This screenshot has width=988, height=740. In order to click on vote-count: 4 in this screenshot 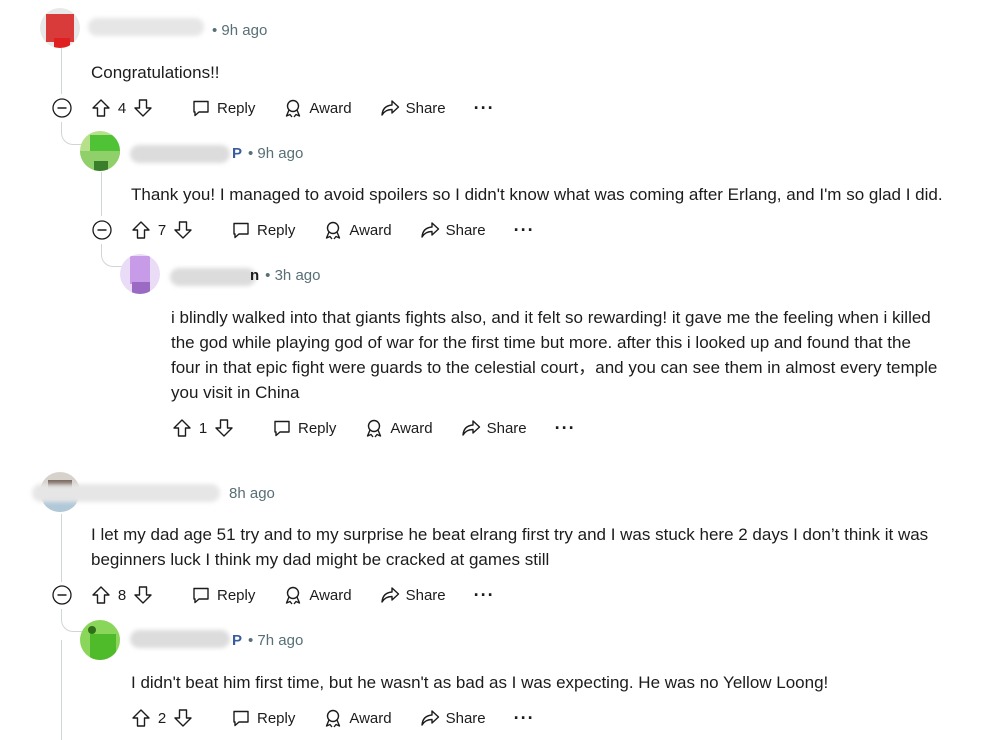, I will do `click(122, 108)`.